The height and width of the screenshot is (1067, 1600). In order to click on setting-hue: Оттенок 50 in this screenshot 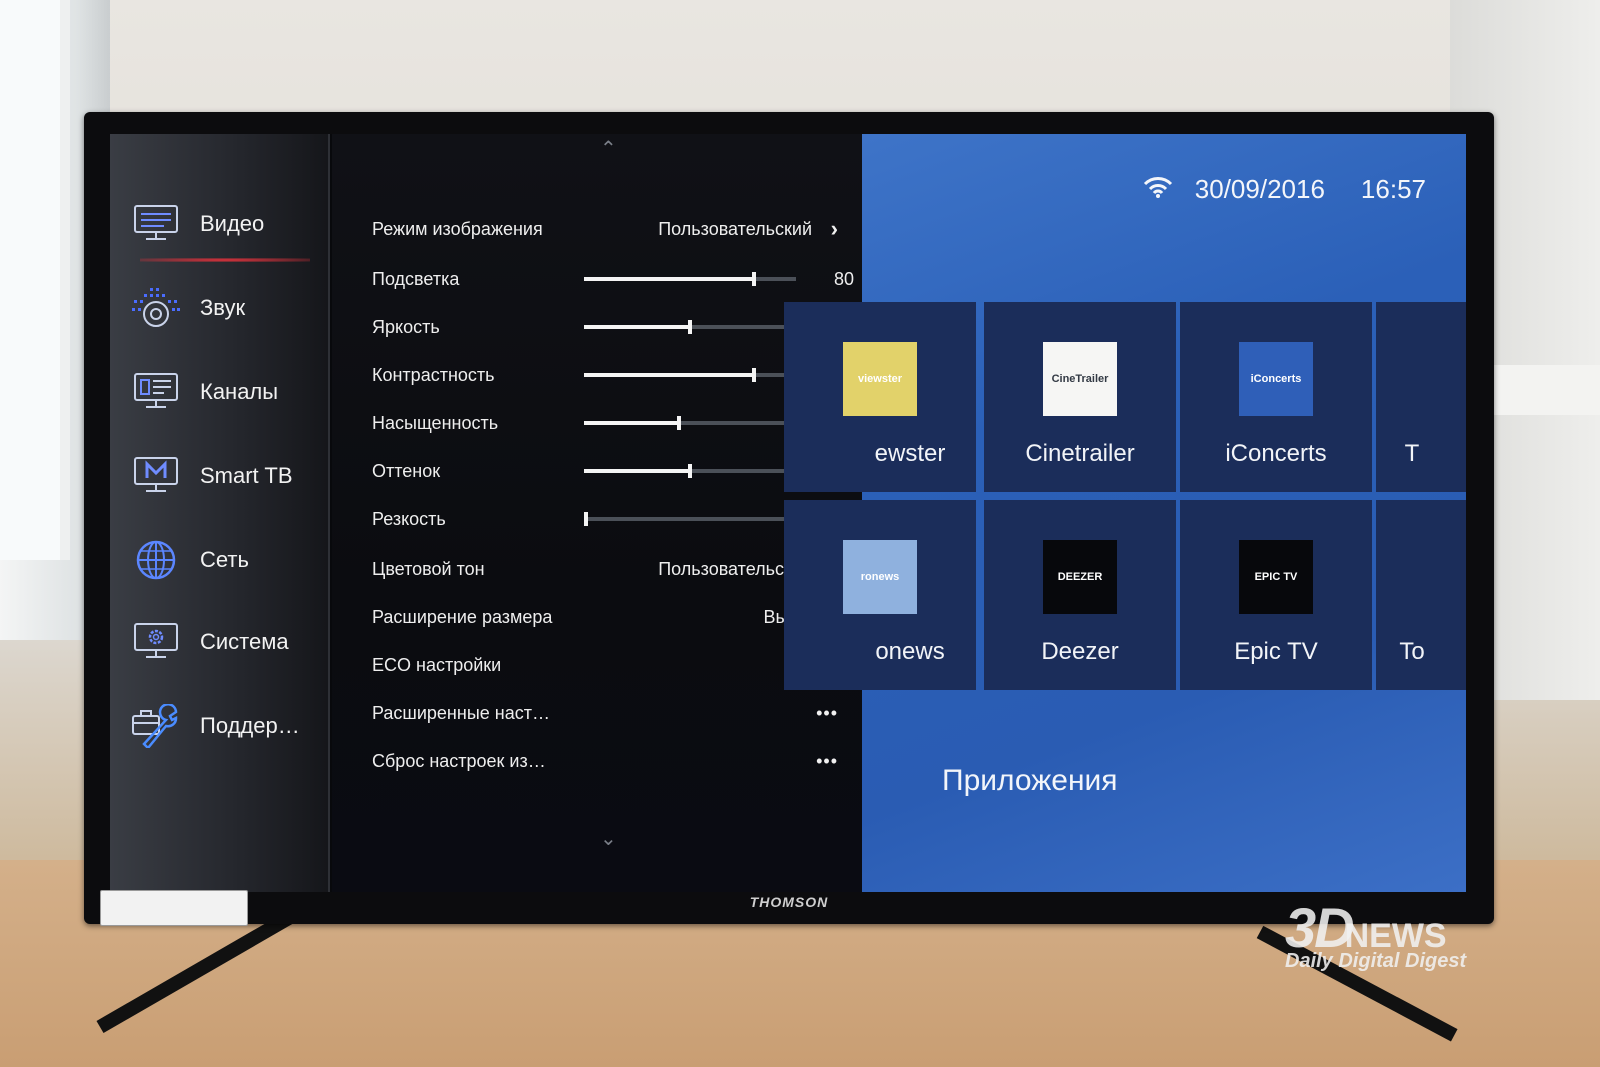, I will do `click(613, 471)`.